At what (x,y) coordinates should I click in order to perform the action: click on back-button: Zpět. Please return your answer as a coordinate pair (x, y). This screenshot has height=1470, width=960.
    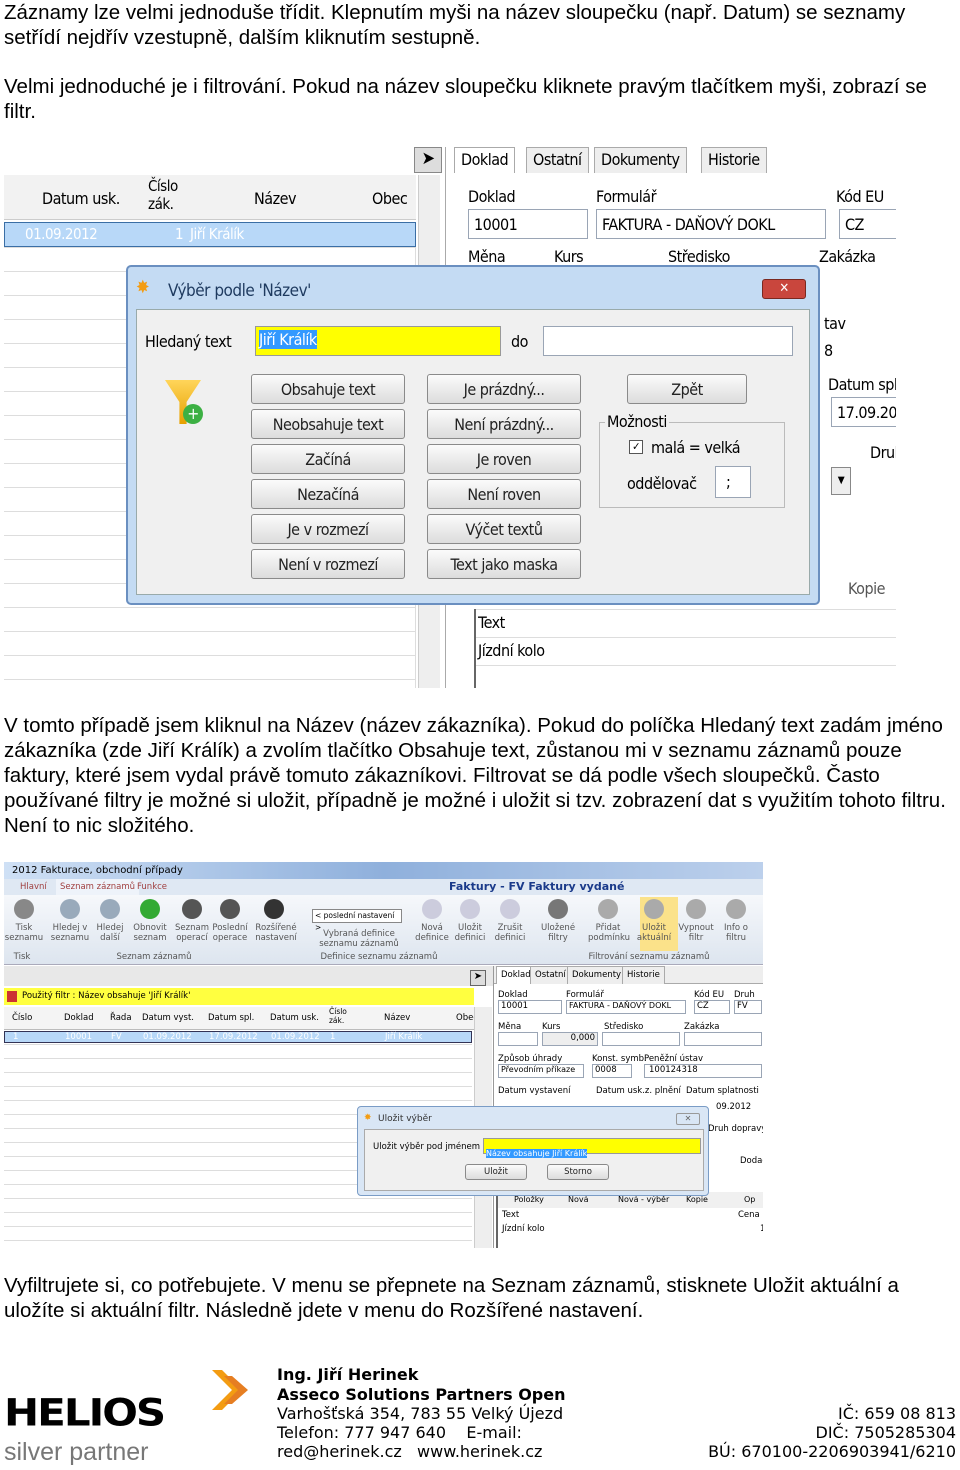
    Looking at the image, I should click on (687, 389).